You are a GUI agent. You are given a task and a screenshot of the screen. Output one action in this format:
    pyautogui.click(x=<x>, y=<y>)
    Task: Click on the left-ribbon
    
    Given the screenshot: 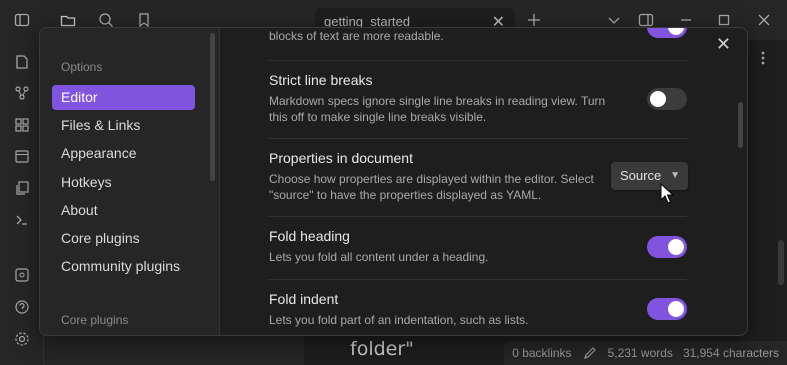 What is the action you would take?
    pyautogui.click(x=22, y=202)
    